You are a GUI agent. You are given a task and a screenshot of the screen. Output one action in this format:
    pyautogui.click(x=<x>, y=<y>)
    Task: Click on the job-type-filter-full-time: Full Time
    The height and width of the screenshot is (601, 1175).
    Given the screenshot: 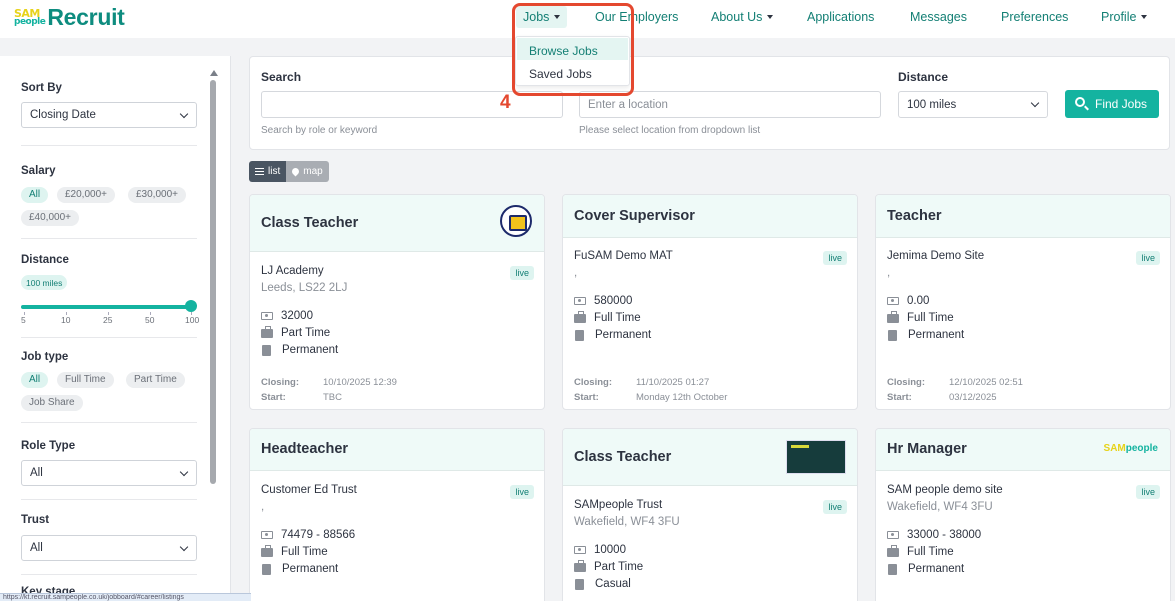 What is the action you would take?
    pyautogui.click(x=85, y=380)
    